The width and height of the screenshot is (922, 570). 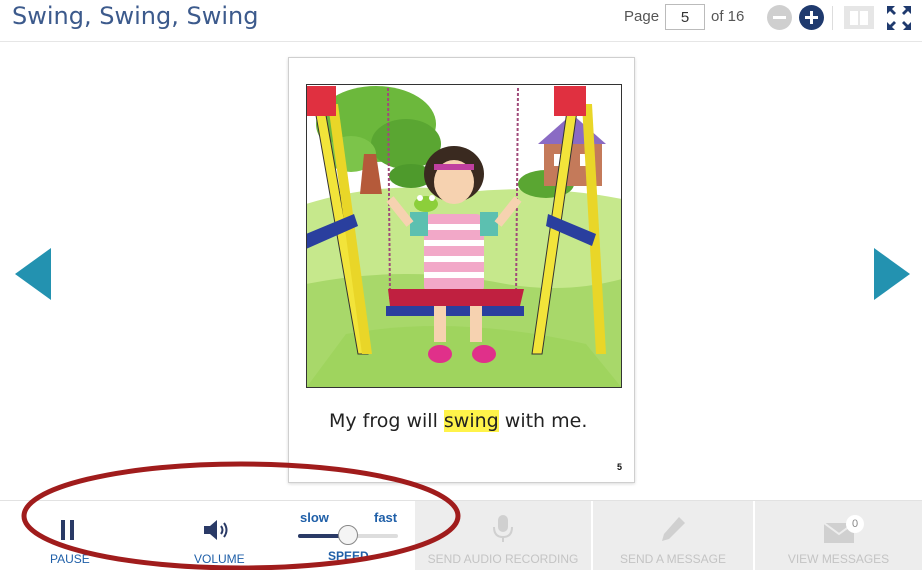 I want to click on book-view-button, so click(x=859, y=17).